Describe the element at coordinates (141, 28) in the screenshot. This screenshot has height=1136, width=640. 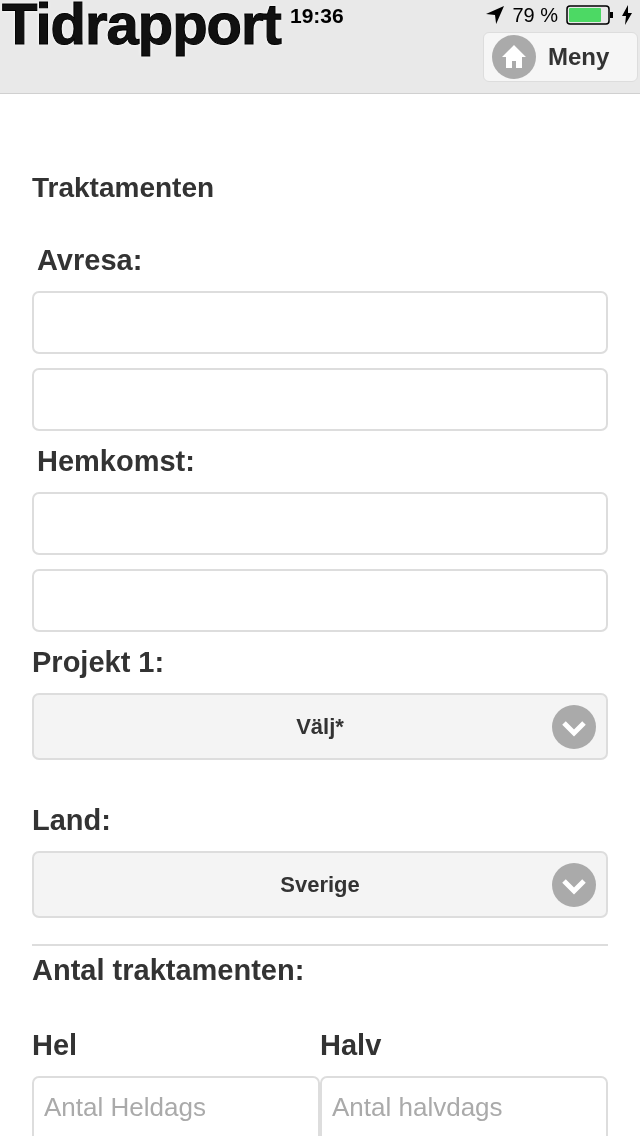
I see `app-title: Tidrapport` at that location.